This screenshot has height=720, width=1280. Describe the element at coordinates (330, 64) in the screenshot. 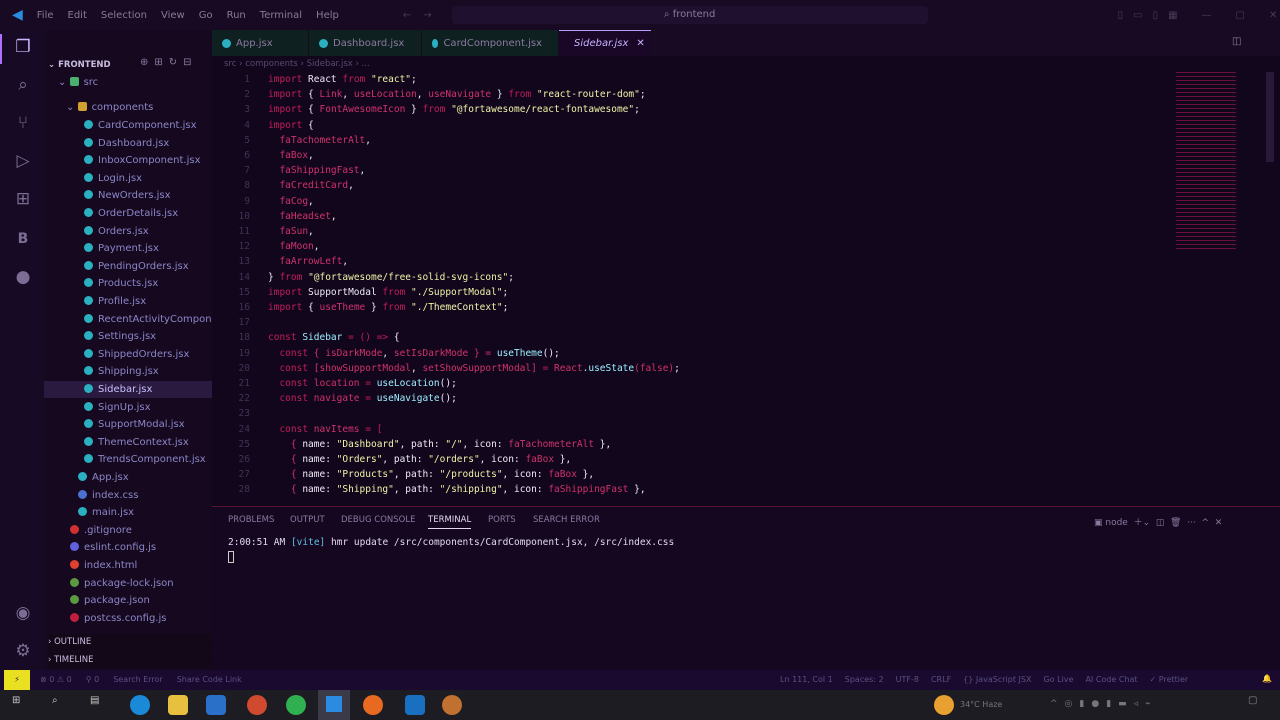

I see `breadcrumb-item: Sidebar.jsx` at that location.